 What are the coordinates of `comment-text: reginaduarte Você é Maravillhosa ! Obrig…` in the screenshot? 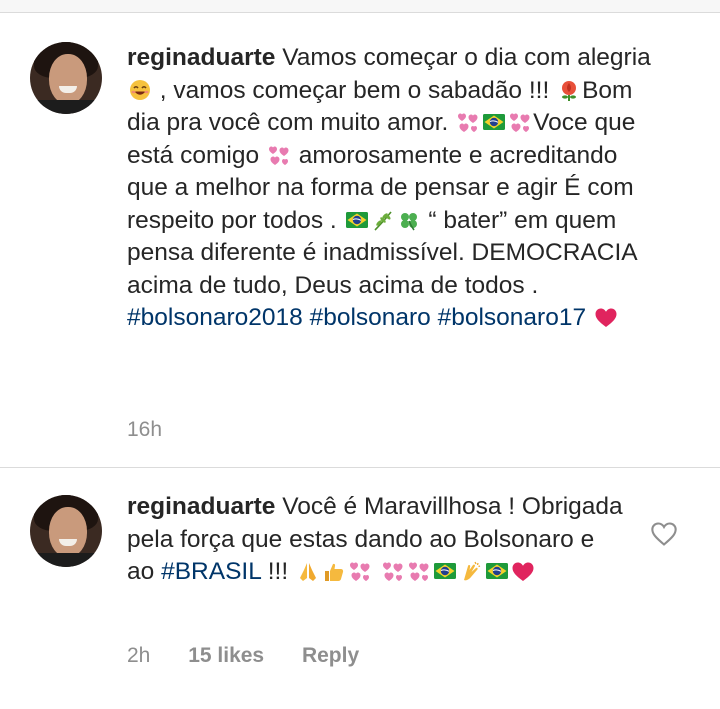 It's located at (377, 540).